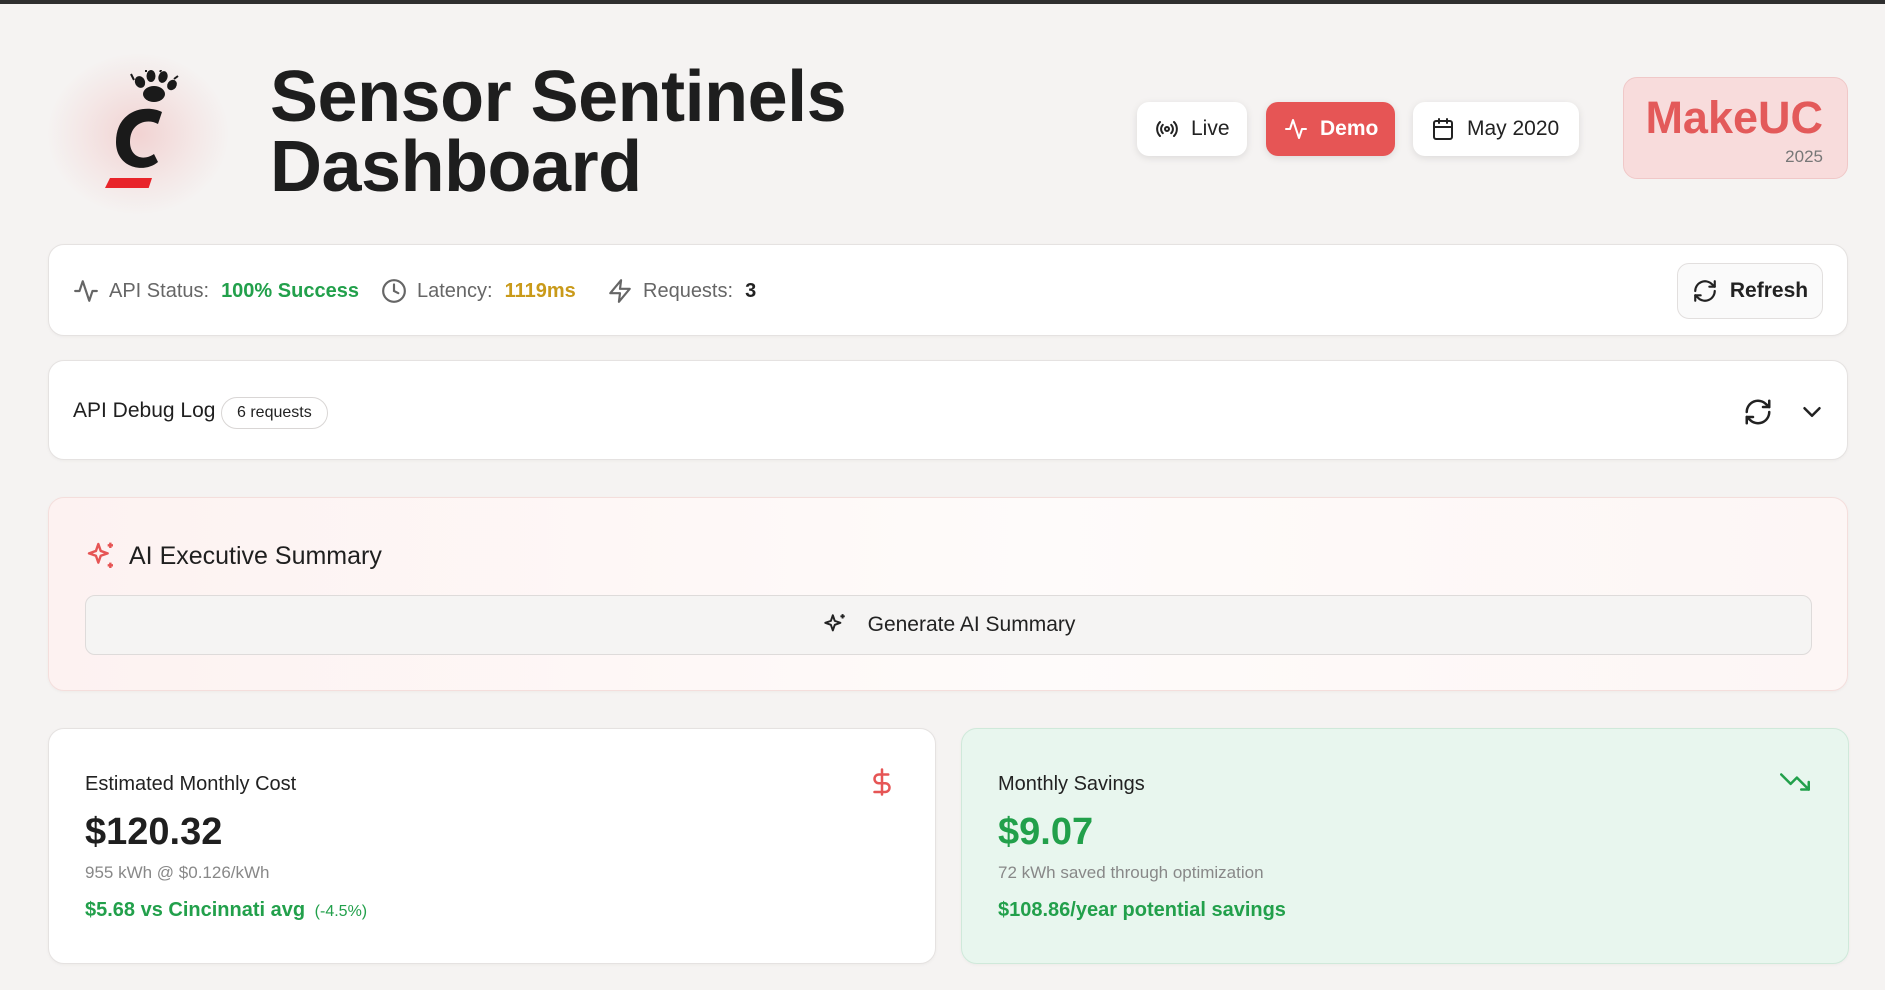 The width and height of the screenshot is (1885, 990). I want to click on date-button-label: May 2020, so click(1513, 128).